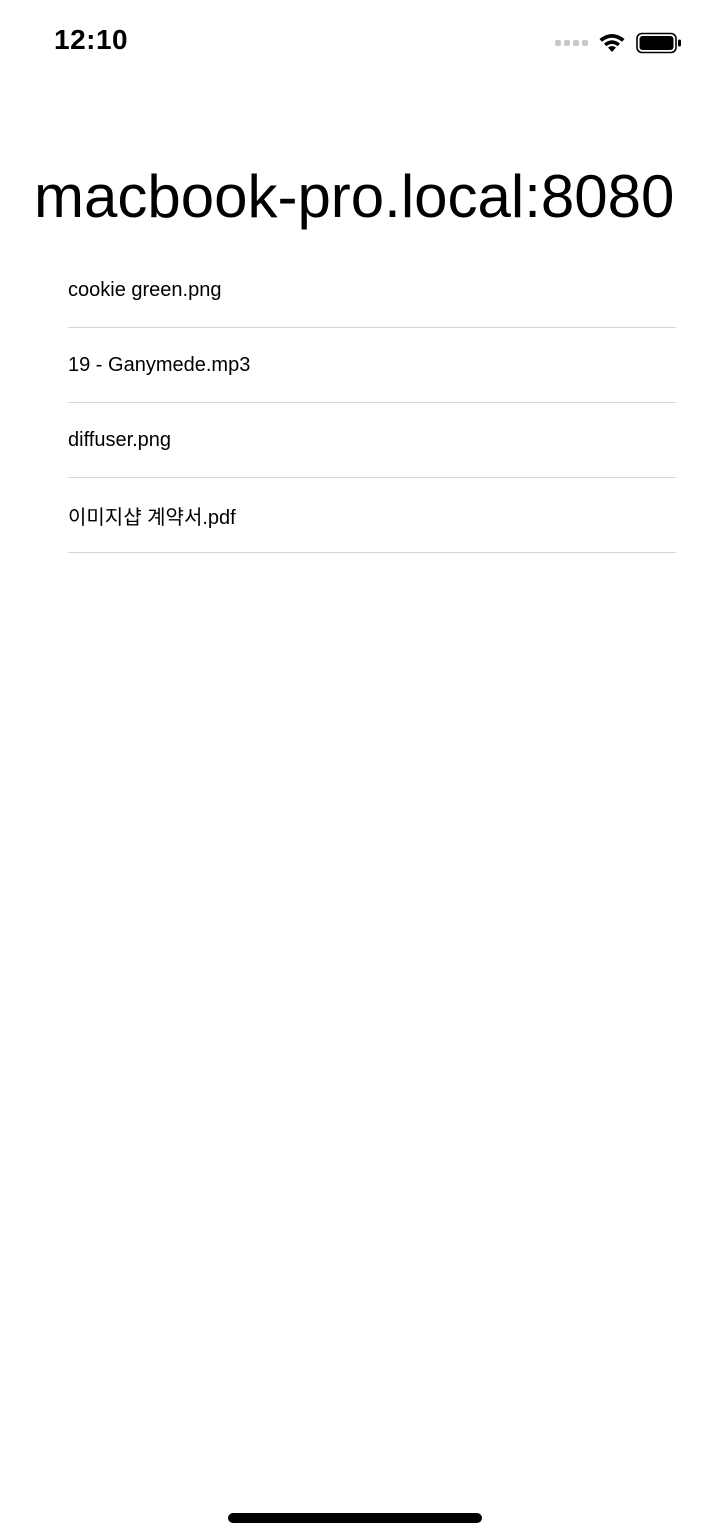 This screenshot has height=1536, width=710. What do you see at coordinates (372, 290) in the screenshot?
I see `file-item: cookie green.png` at bounding box center [372, 290].